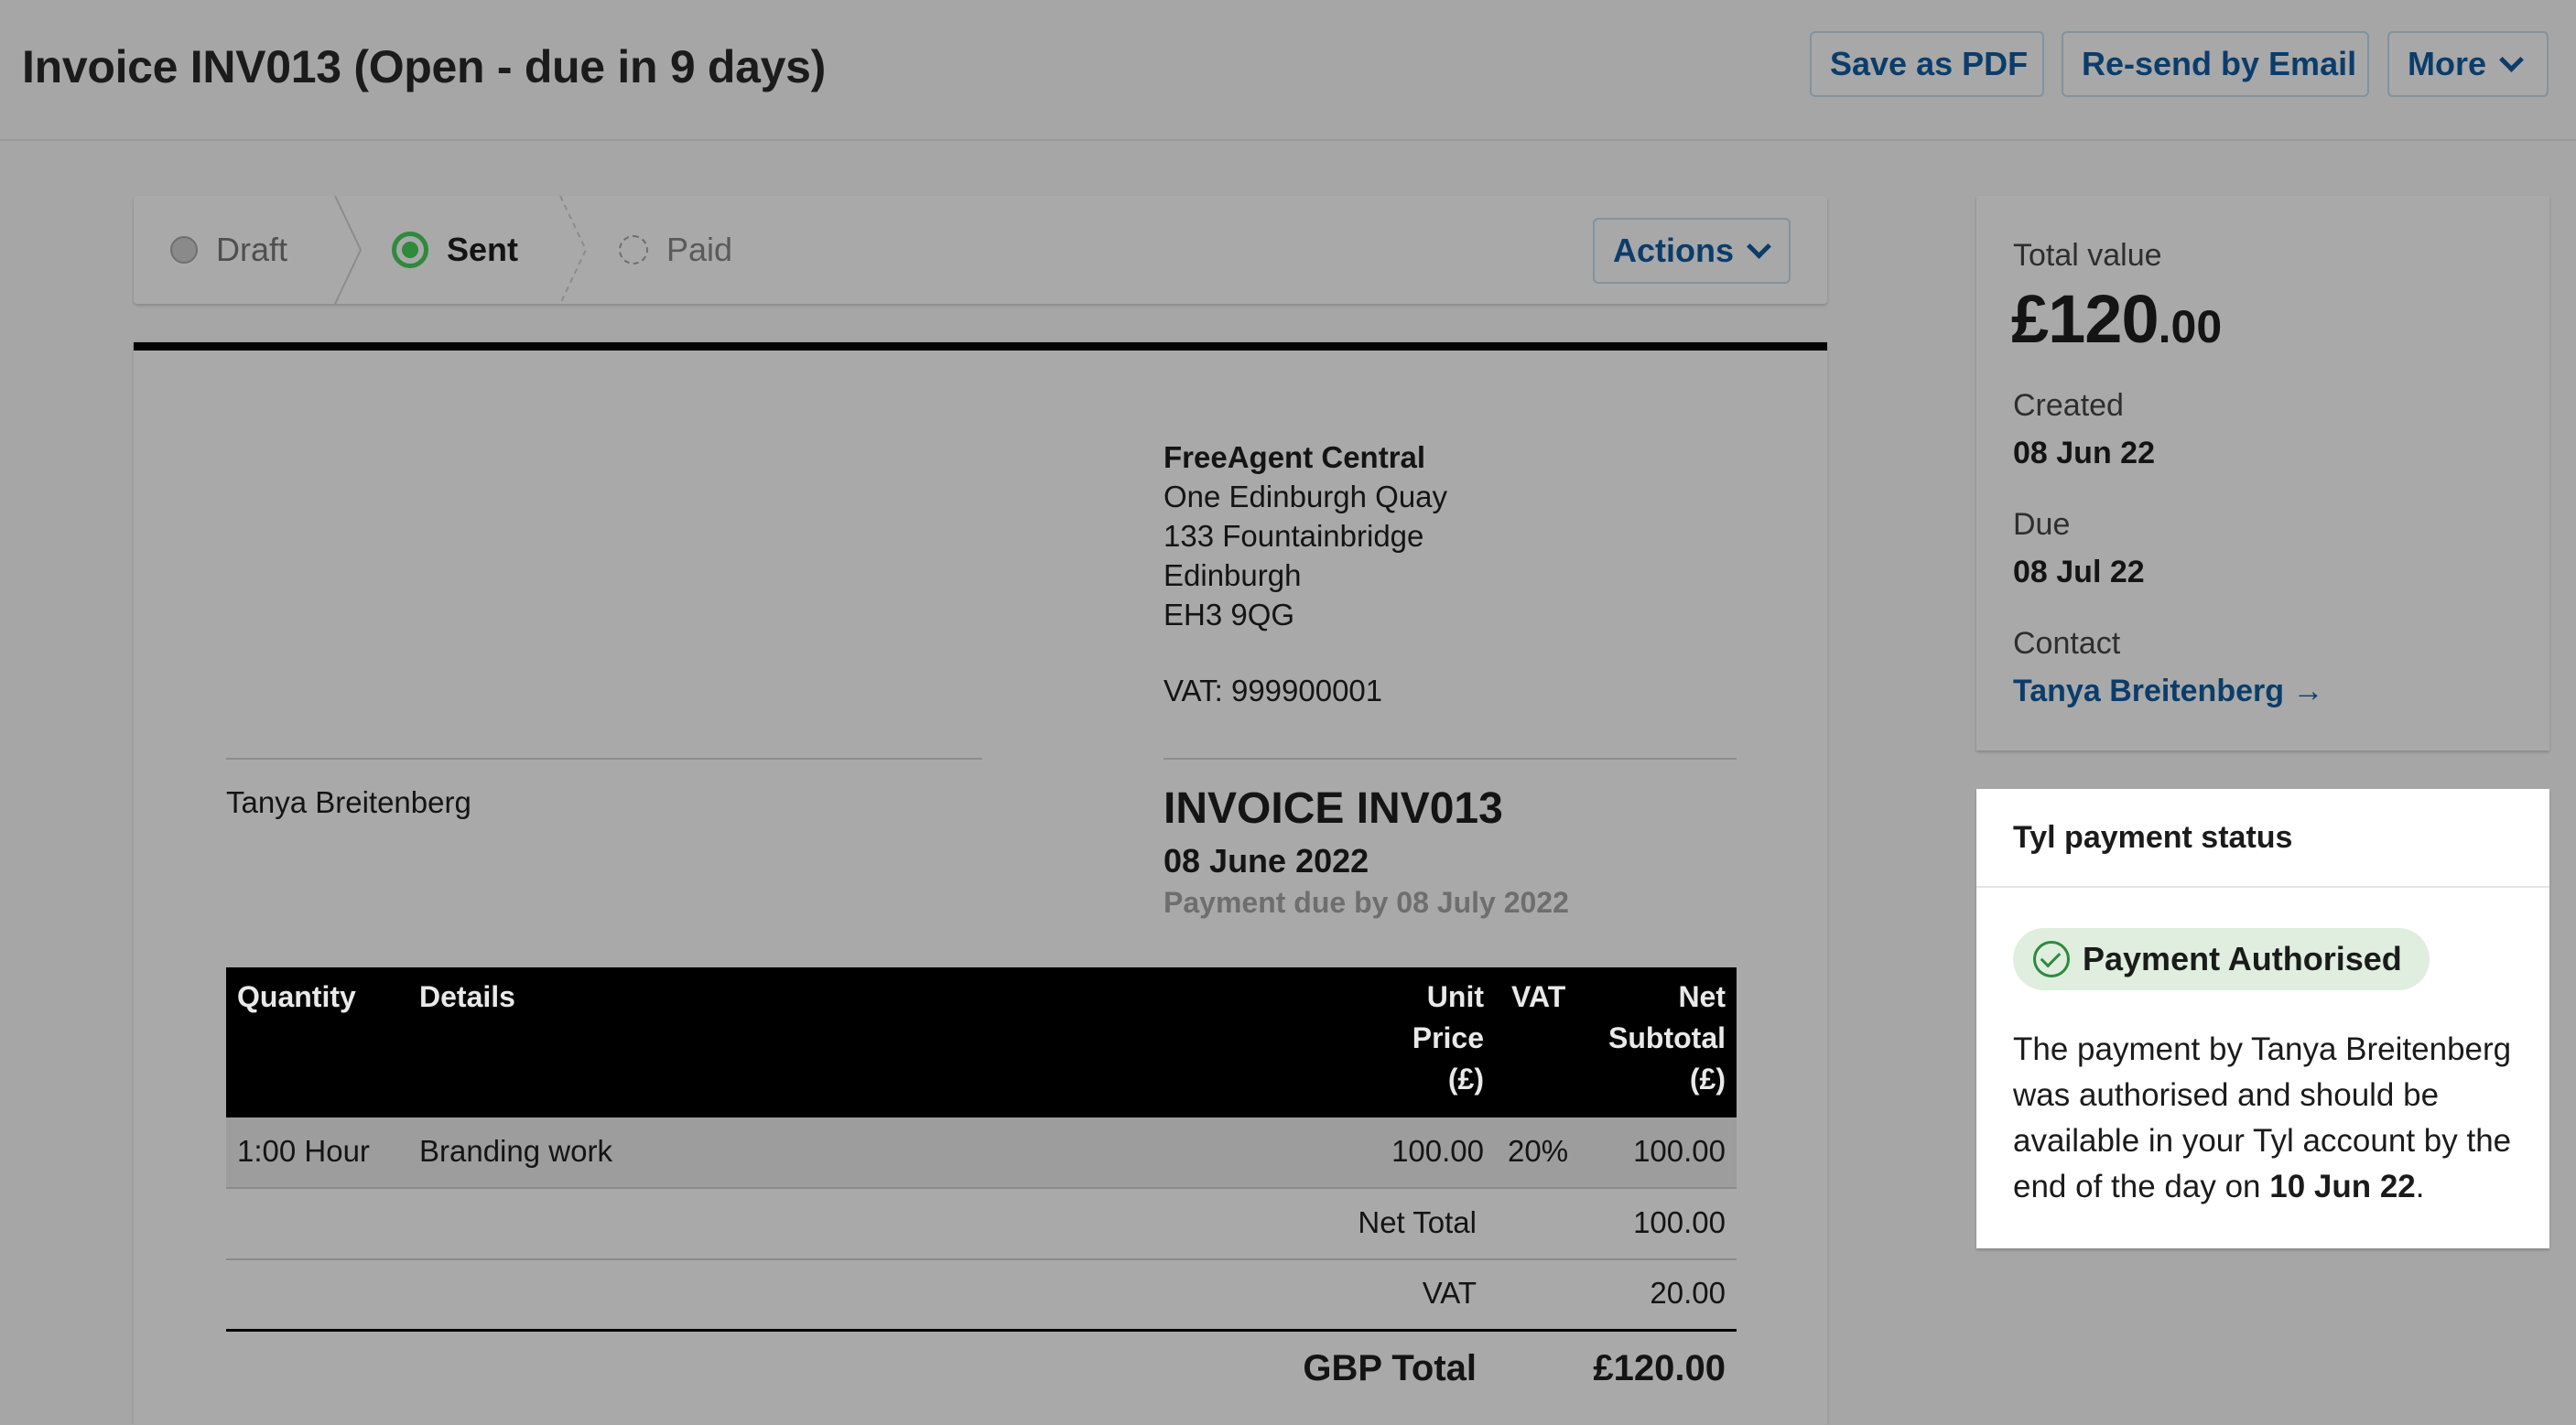 Image resolution: width=2576 pixels, height=1425 pixels. Describe the element at coordinates (304, 1151) in the screenshot. I see `row-quantity: 1:00 Hour` at that location.